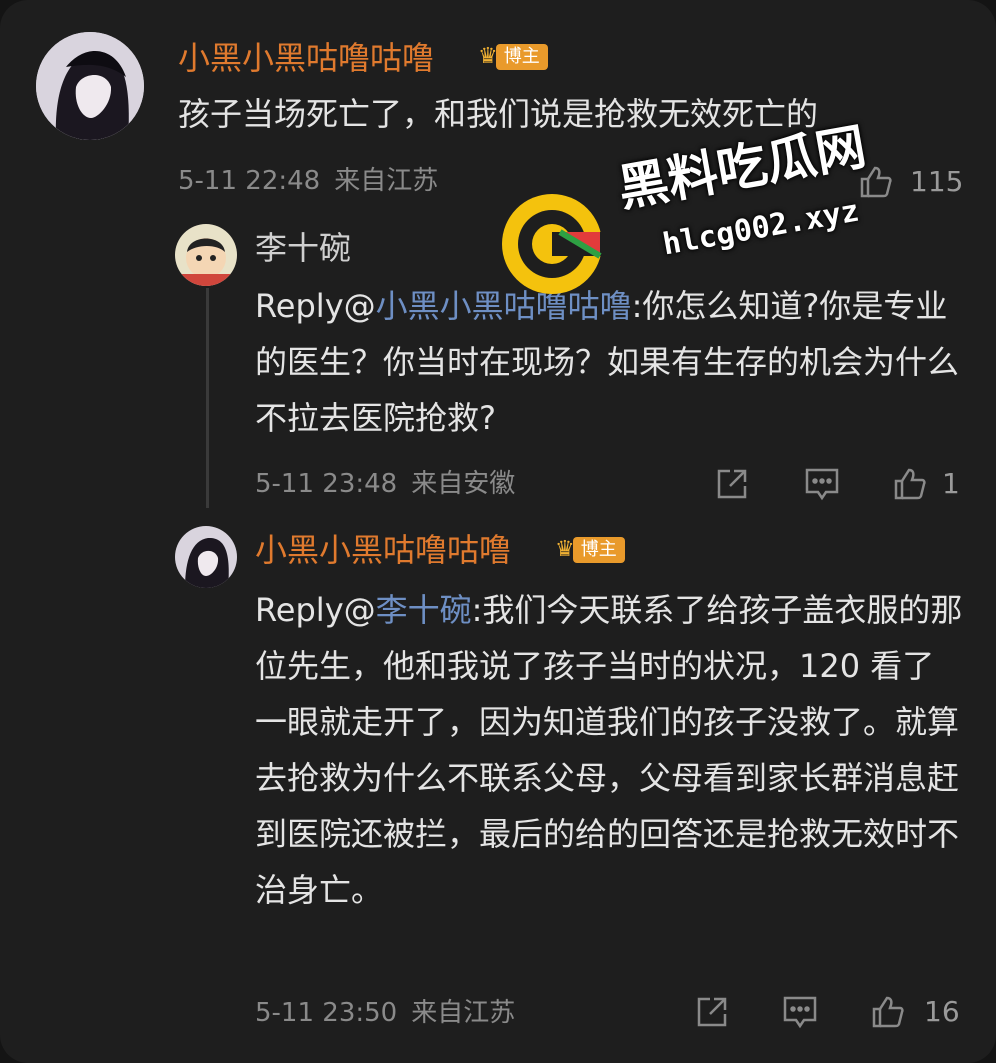 The height and width of the screenshot is (1063, 996). What do you see at coordinates (942, 1011) in the screenshot?
I see `like-count: 16` at bounding box center [942, 1011].